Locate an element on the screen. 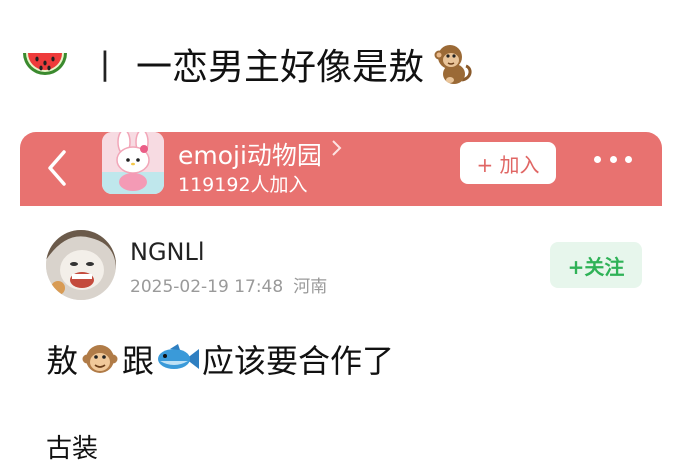  monkey-icon is located at coordinates (452, 64).